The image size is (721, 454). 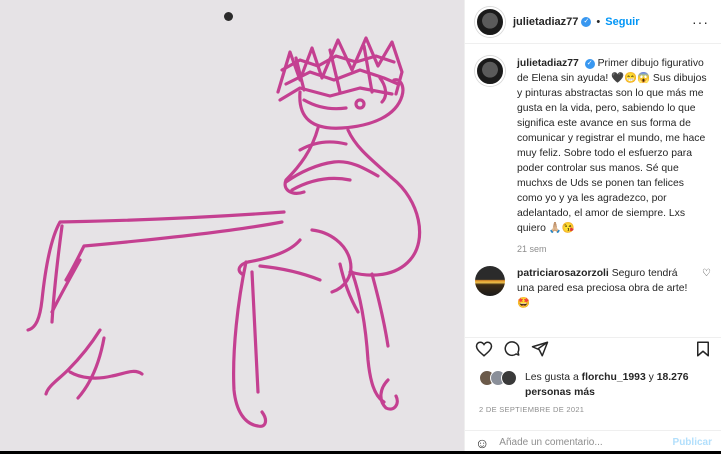 I want to click on emoji-icon: ☺, so click(x=482, y=443).